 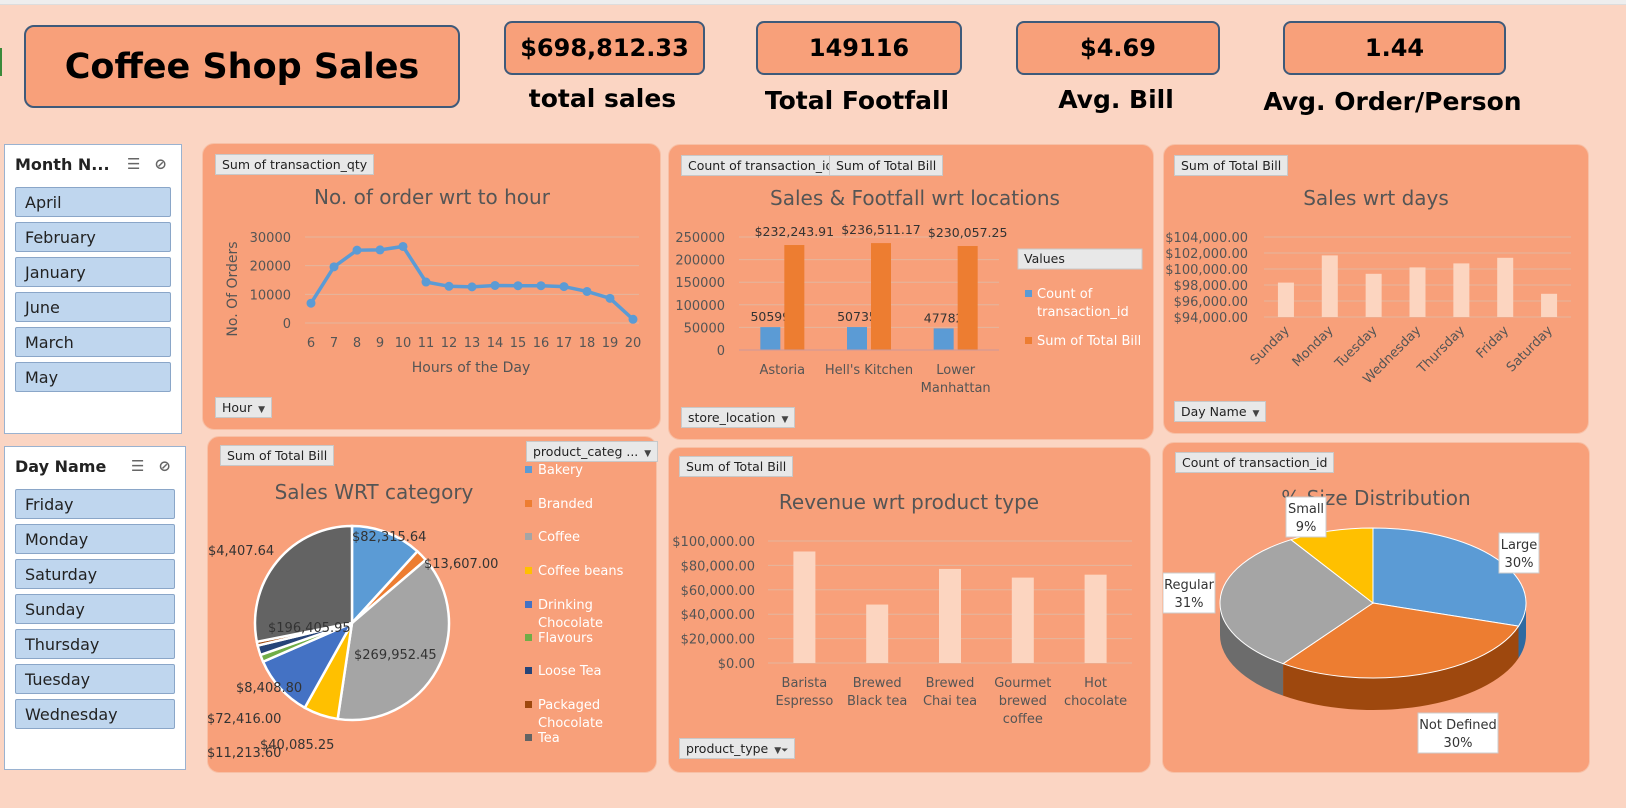 I want to click on filter-button-store-location: store_location ▼, so click(x=738, y=417).